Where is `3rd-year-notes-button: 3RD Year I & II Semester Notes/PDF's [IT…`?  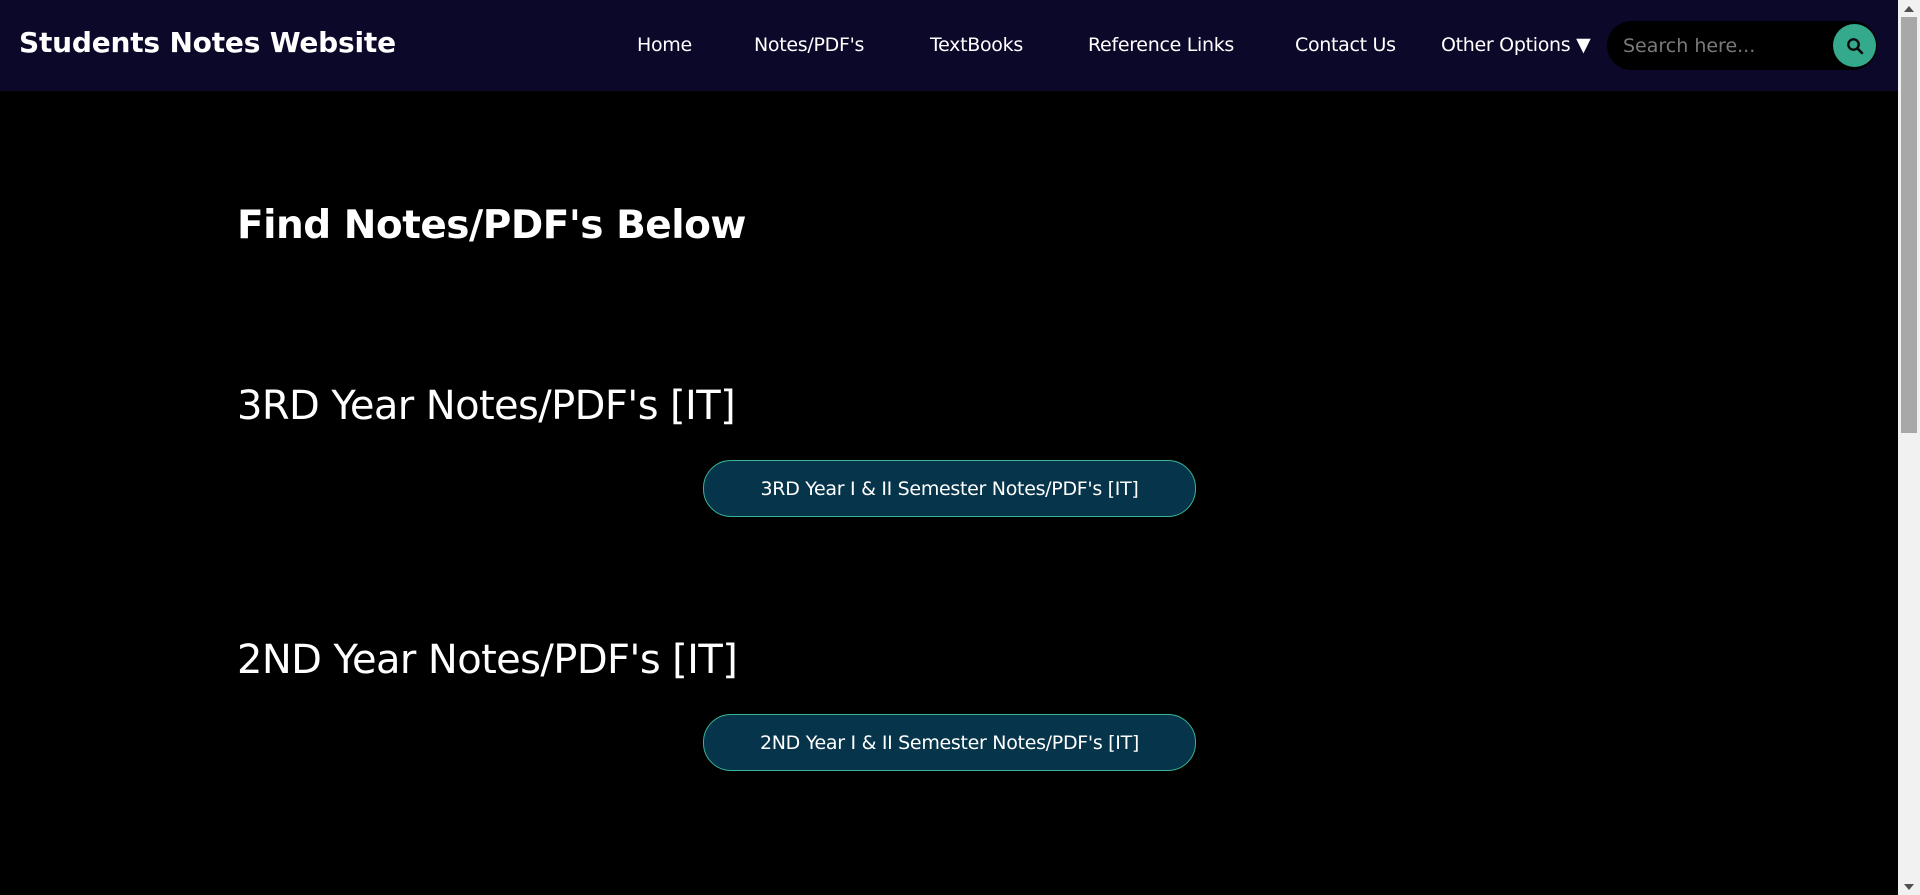
3rd-year-notes-button: 3RD Year I & II Semester Notes/PDF's [IT… is located at coordinates (949, 488).